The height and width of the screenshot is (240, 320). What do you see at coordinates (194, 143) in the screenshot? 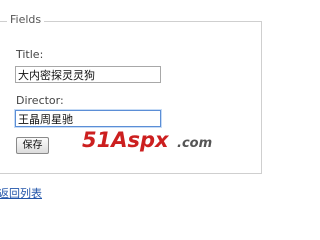
I see `watermark-suffix-text: .com` at bounding box center [194, 143].